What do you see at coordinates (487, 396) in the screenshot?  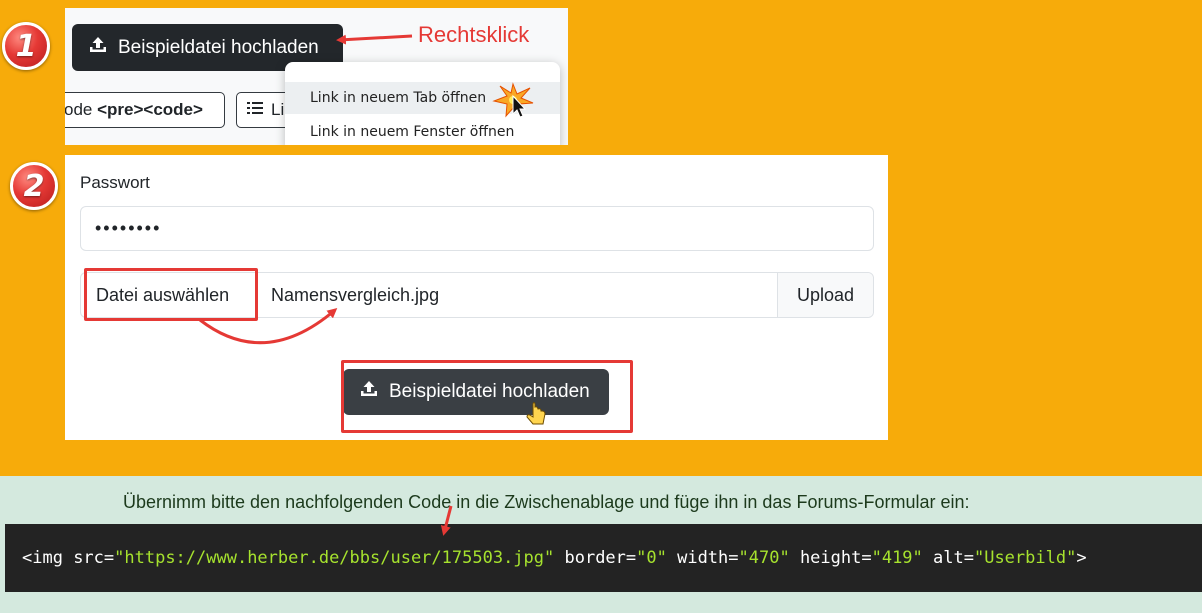 I see `highlight-upload-sample-button` at bounding box center [487, 396].